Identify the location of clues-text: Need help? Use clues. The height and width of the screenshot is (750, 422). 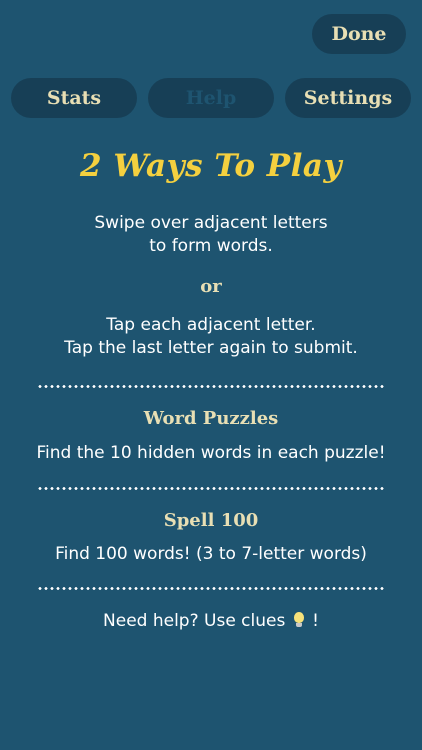
(194, 621).